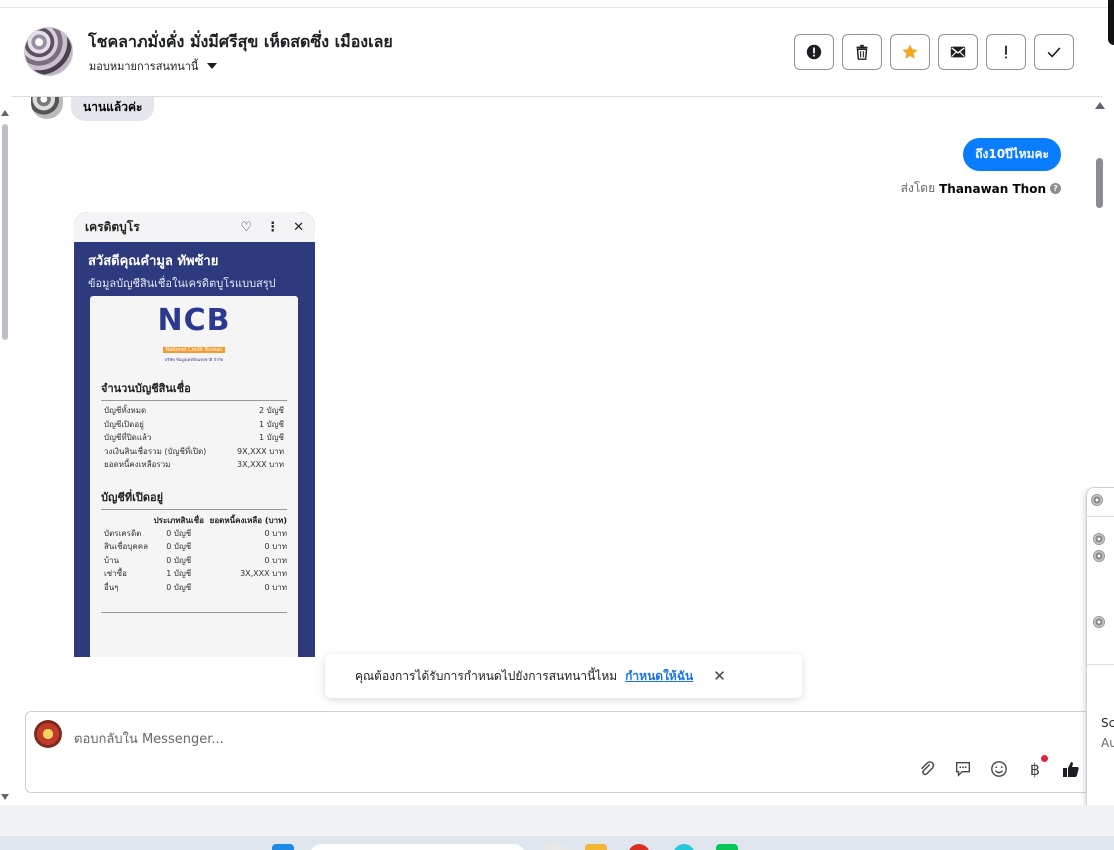  What do you see at coordinates (137, 464) in the screenshot?
I see `summary-label: ยอดหนี้คงเหลือรวม` at bounding box center [137, 464].